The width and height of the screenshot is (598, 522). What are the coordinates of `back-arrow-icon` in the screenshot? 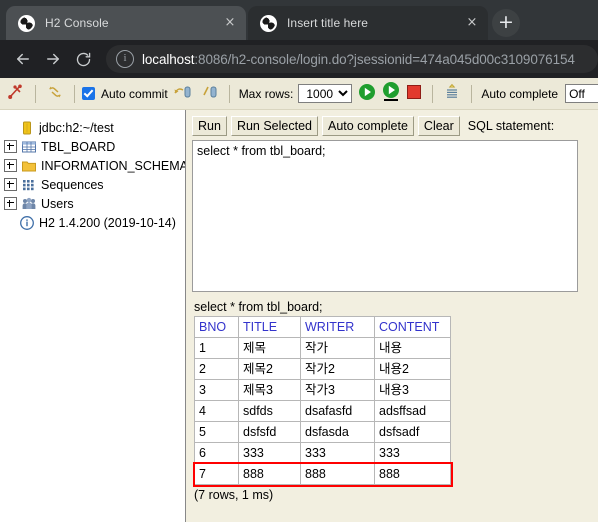 It's located at (23, 59).